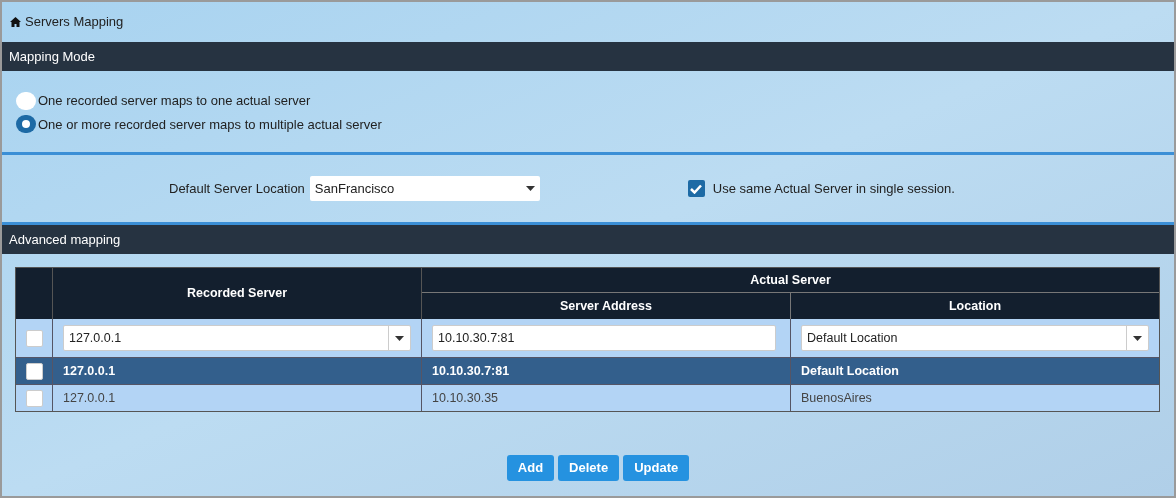 The image size is (1176, 498). What do you see at coordinates (237, 188) in the screenshot?
I see `field-label: Default Server Location` at bounding box center [237, 188].